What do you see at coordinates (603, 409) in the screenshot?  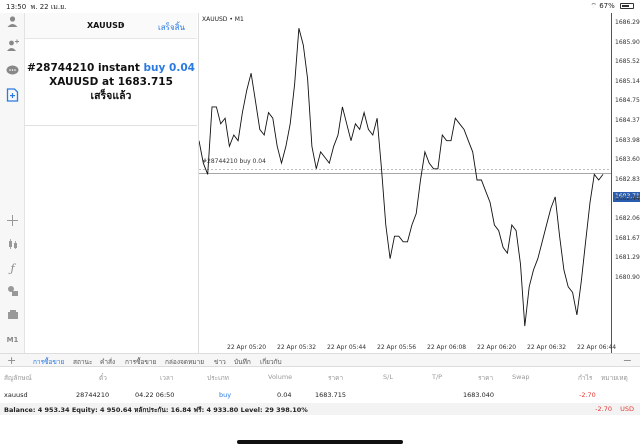 I see `total-profit: -2.70` at bounding box center [603, 409].